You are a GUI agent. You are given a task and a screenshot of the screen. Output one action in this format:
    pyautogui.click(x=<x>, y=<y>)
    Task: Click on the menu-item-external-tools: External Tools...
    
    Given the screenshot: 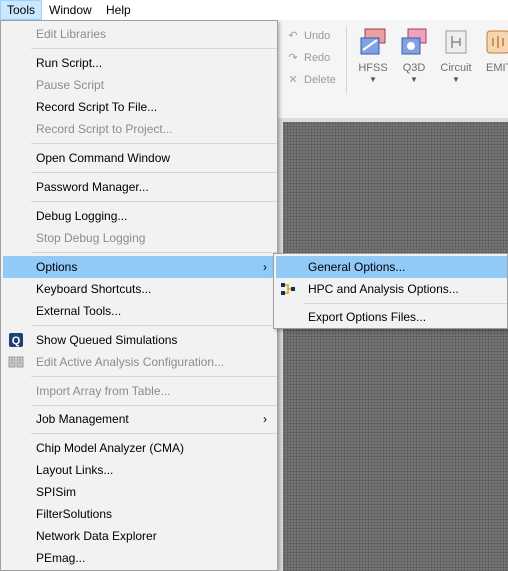 What is the action you would take?
    pyautogui.click(x=139, y=311)
    